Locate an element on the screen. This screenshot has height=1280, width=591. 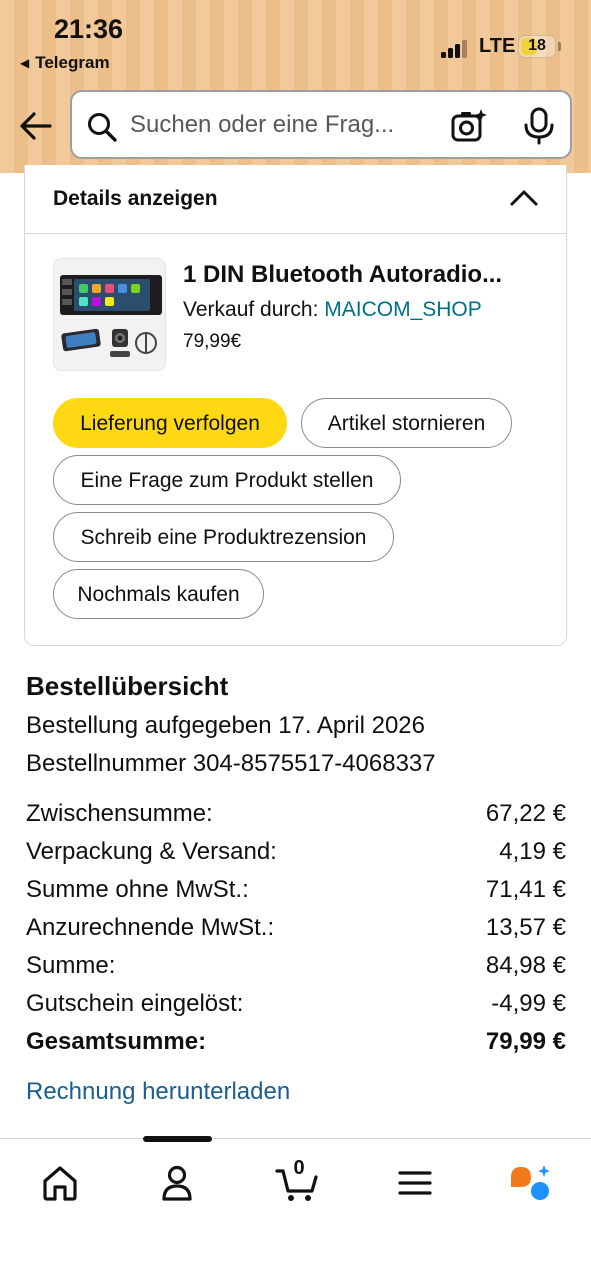
back-triangle-icon: ◀ is located at coordinates (25, 63).